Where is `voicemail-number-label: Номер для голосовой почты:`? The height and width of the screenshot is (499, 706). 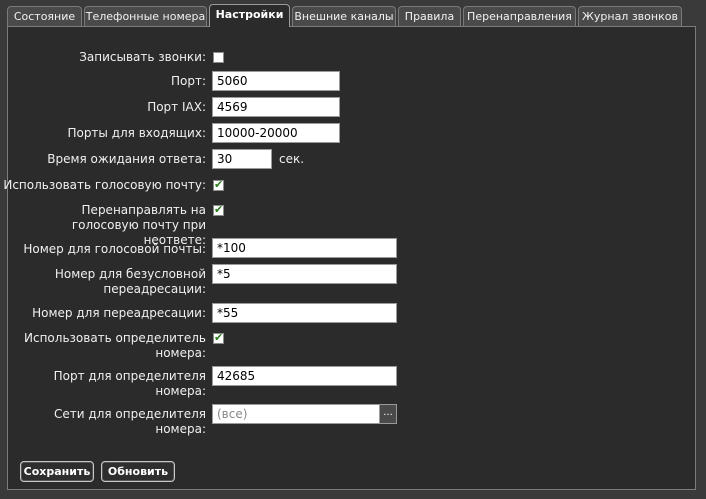 voicemail-number-label: Номер для голосовой почты: is located at coordinates (114, 249).